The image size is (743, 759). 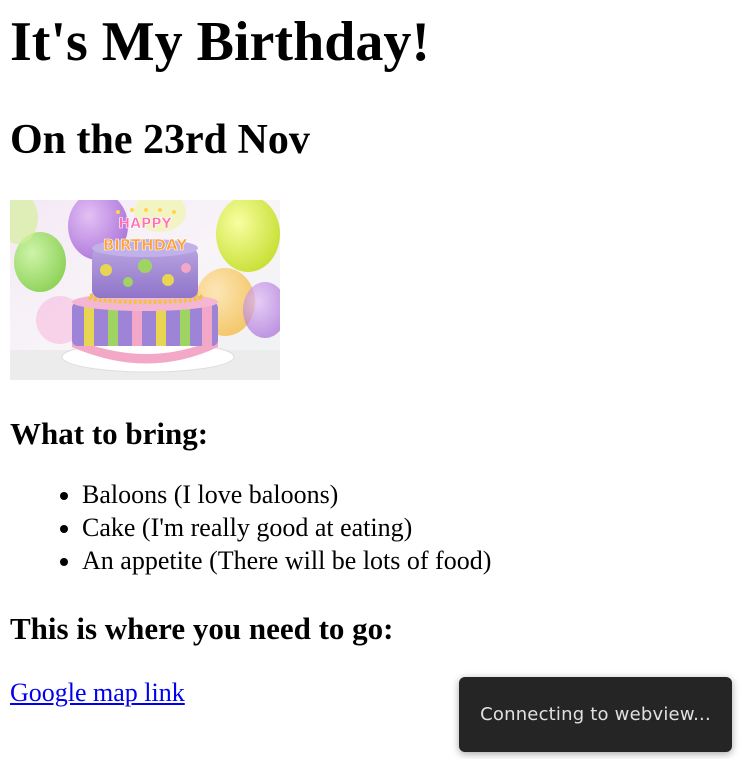 I want to click on list-item: An appetite (There will be lots of food), so click(x=407, y=560).